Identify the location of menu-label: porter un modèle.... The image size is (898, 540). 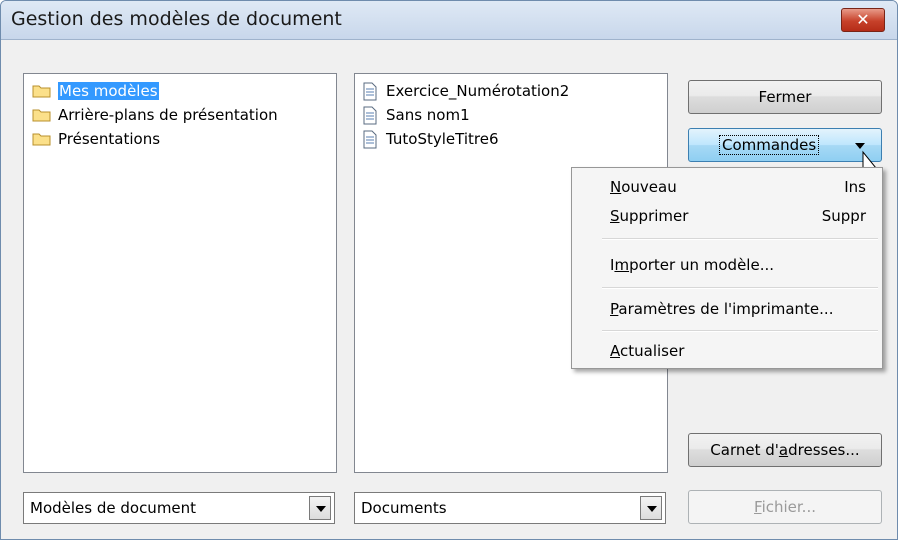
(701, 265).